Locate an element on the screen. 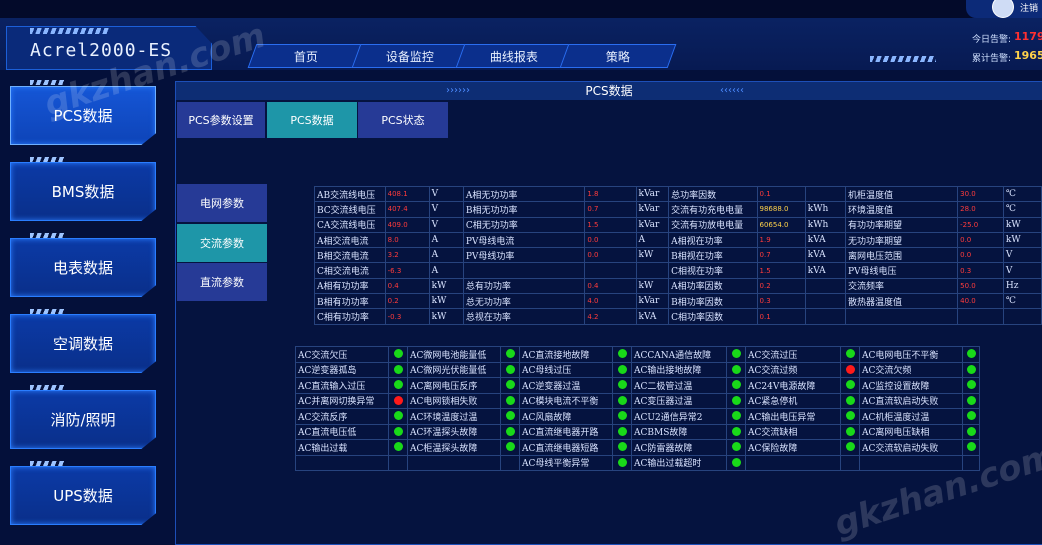 This screenshot has width=1042, height=545. subtab-ac-params: 交流参数 is located at coordinates (222, 243).